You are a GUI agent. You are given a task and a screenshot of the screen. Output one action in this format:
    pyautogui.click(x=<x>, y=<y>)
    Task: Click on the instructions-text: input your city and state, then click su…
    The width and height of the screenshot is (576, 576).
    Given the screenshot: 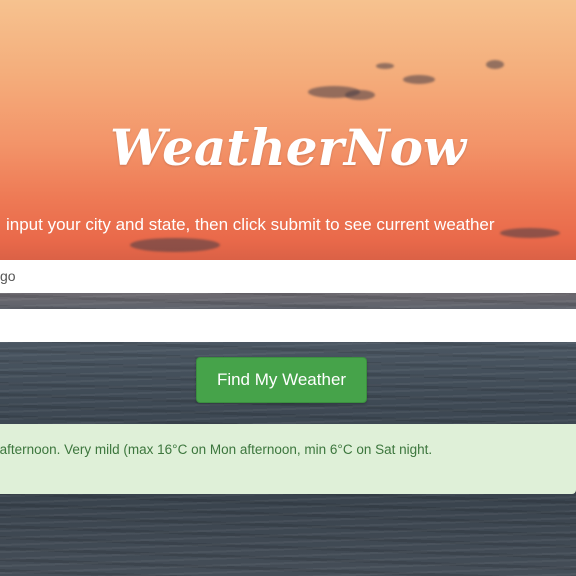 What is the action you would take?
    pyautogui.click(x=250, y=224)
    